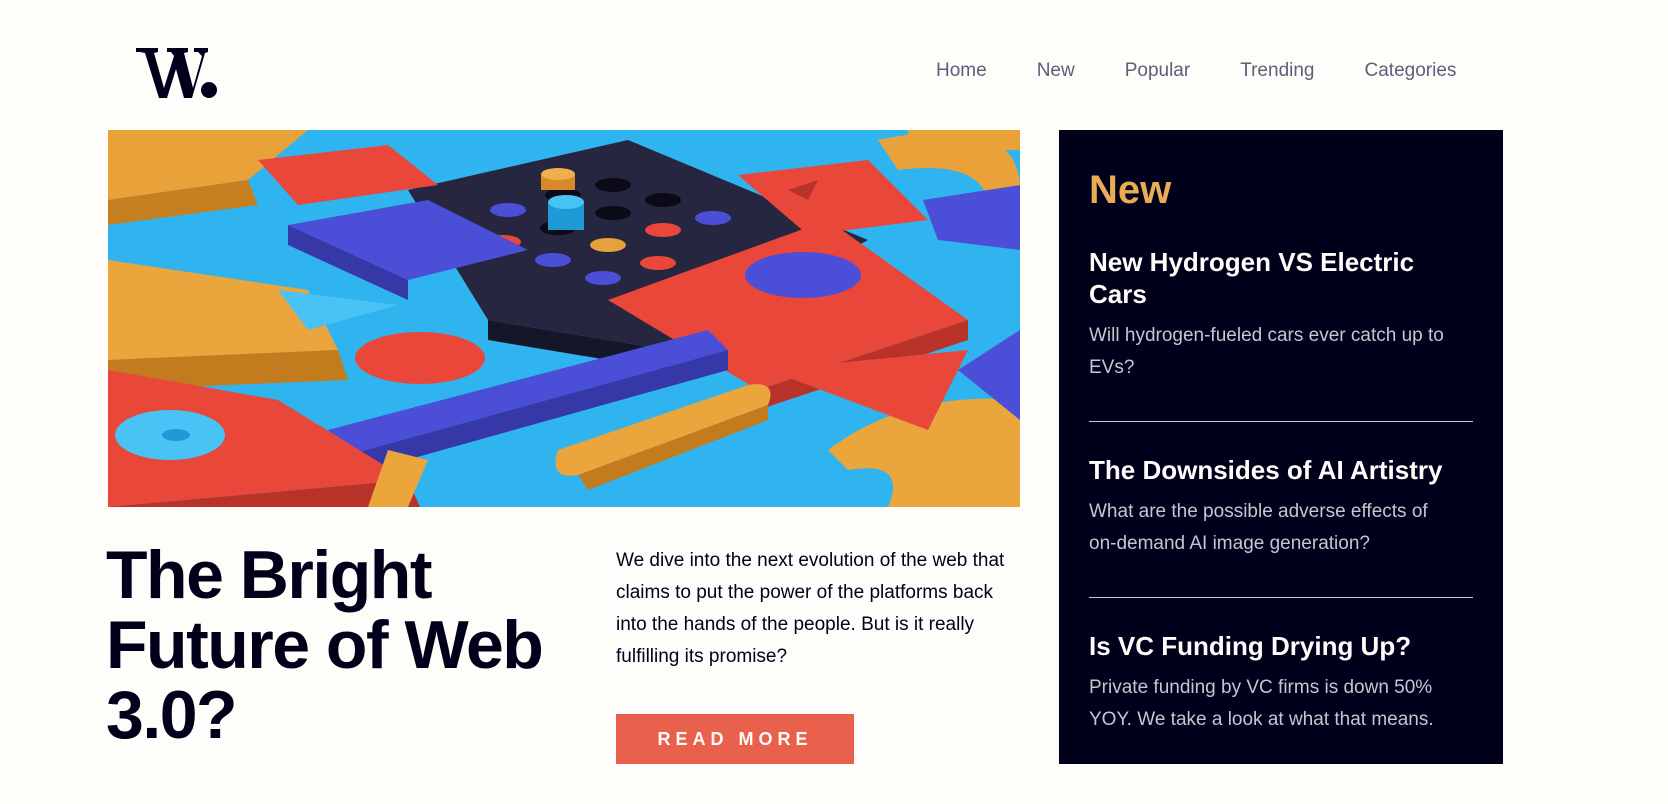 This screenshot has height=804, width=1668. I want to click on logo-icon, so click(176, 73).